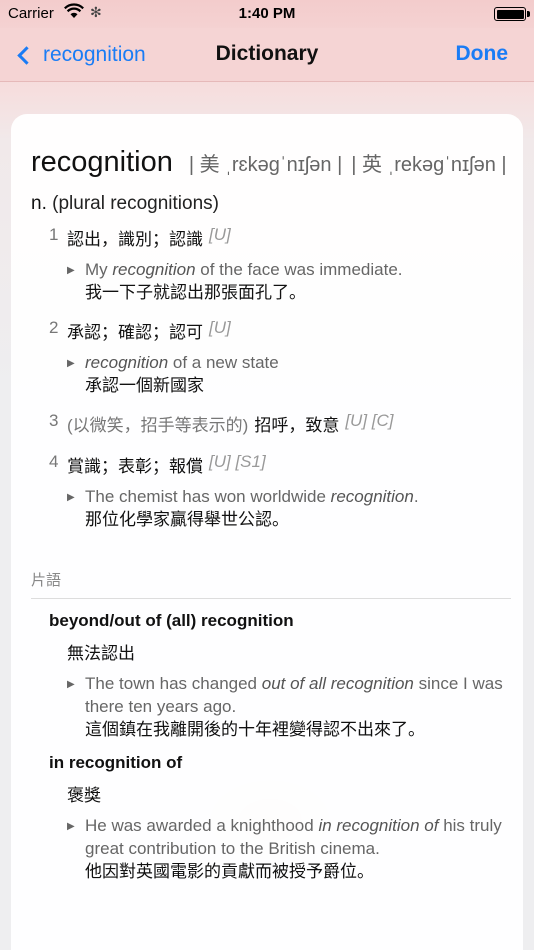 Image resolution: width=534 pixels, height=950 pixels. What do you see at coordinates (135, 203) in the screenshot?
I see `plural-note: (plural recognitions)` at bounding box center [135, 203].